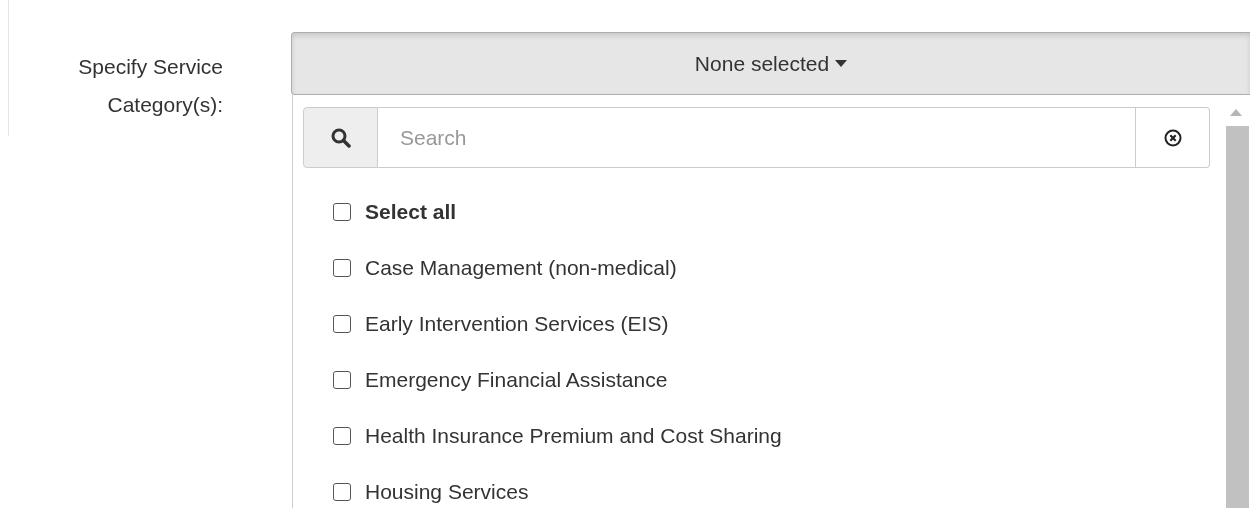  I want to click on option-label: Early Intervention Services (EIS), so click(517, 324).